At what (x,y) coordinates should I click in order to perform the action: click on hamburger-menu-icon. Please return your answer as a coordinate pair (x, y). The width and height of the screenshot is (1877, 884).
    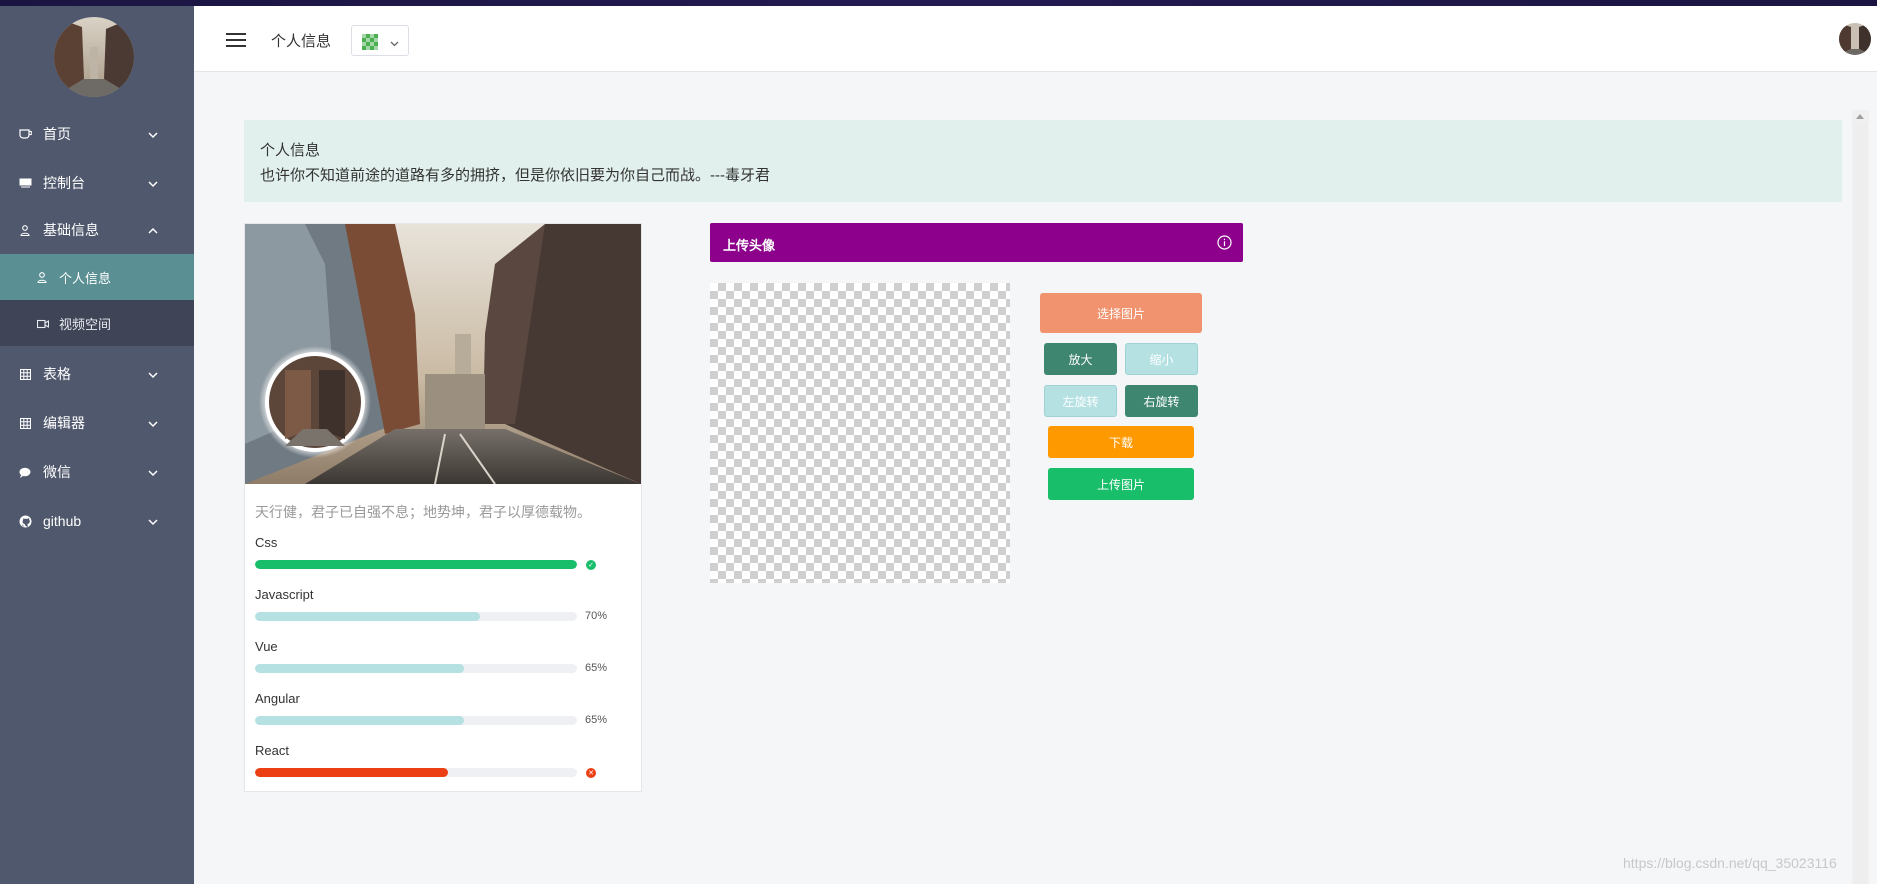
    Looking at the image, I should click on (236, 40).